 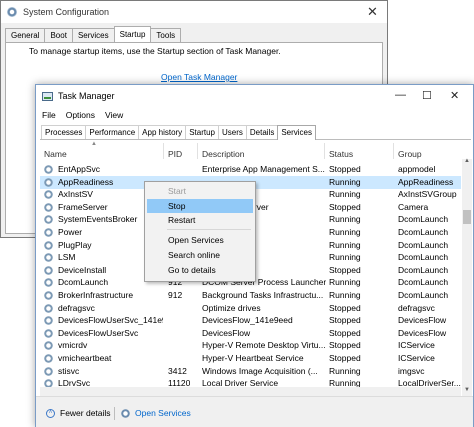 What do you see at coordinates (79, 169) in the screenshot?
I see `service-name: EntAppSvc` at bounding box center [79, 169].